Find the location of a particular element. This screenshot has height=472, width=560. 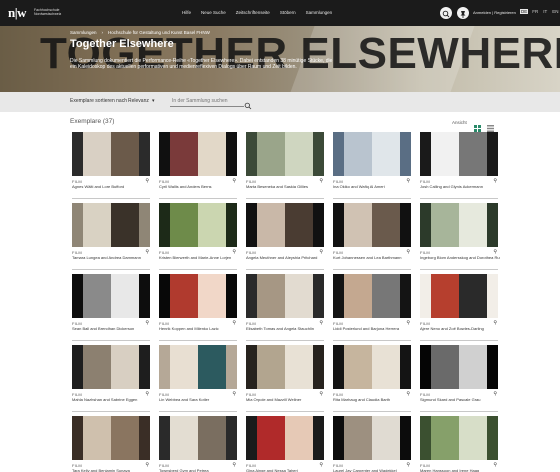

collection-card: ⚲ FILM Mahla Nazhshan and Sabrine Eggen is located at coordinates (111, 377).